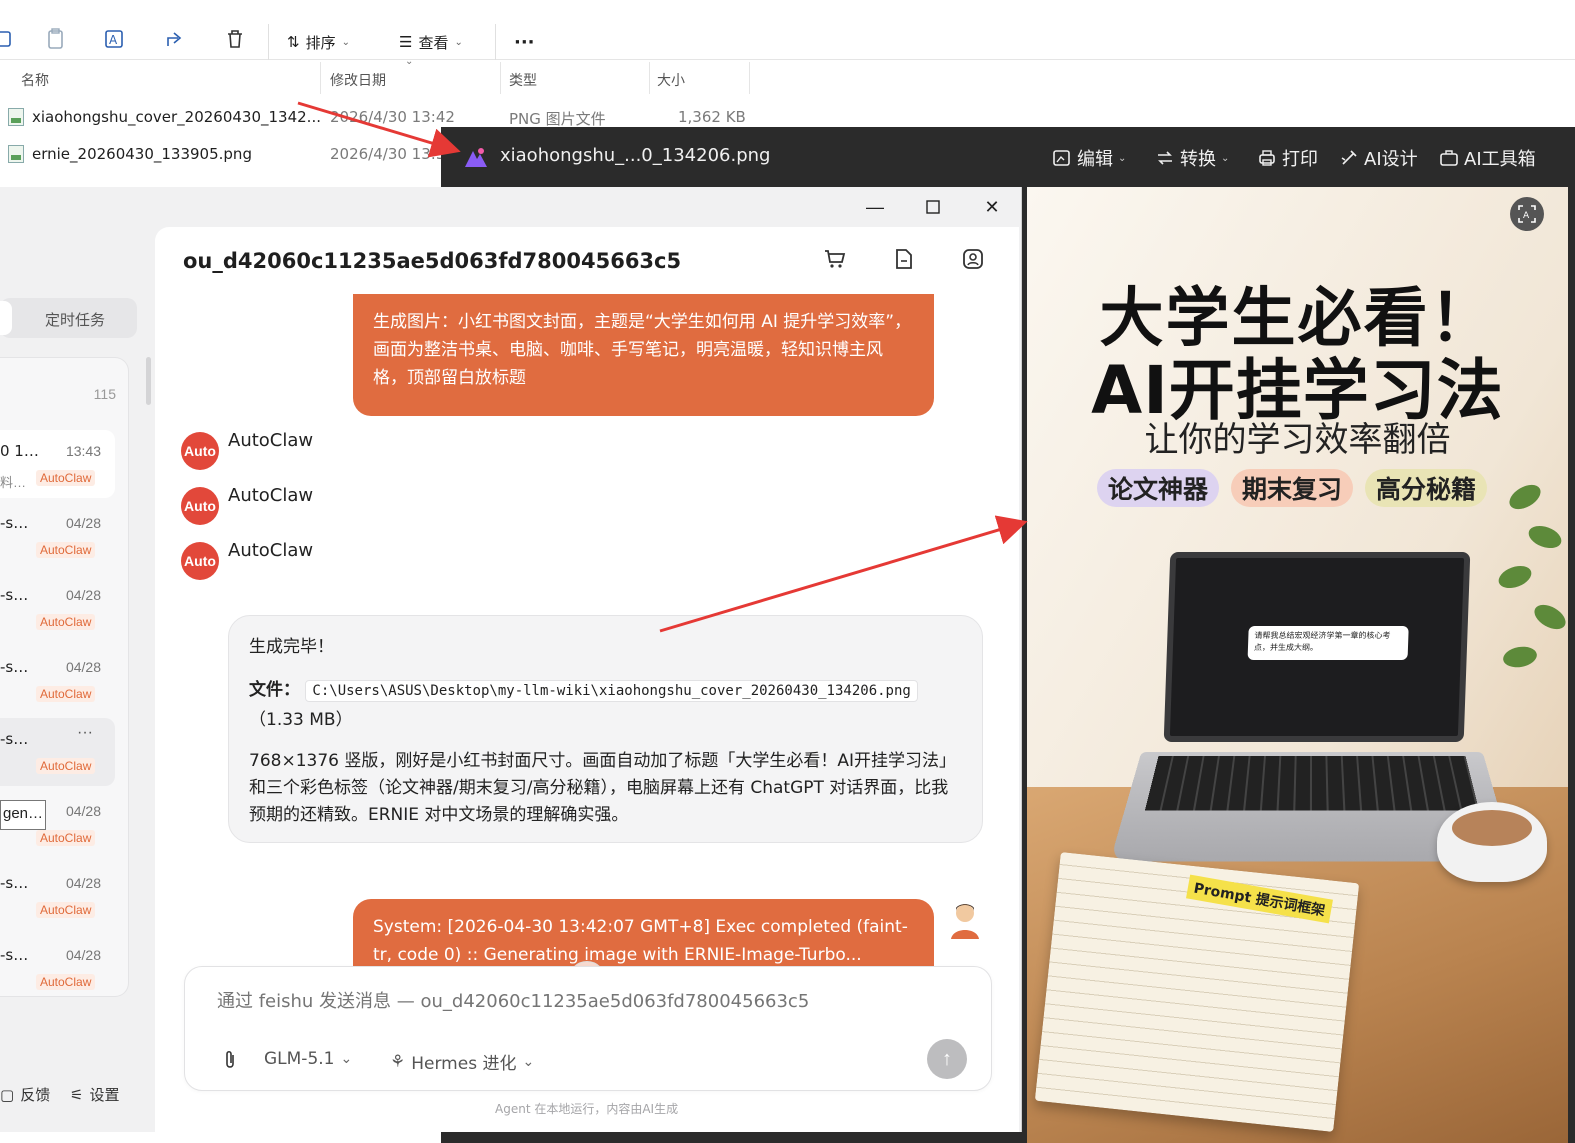 The height and width of the screenshot is (1143, 1575). What do you see at coordinates (104, 394) in the screenshot?
I see `conversation-count: 115` at bounding box center [104, 394].